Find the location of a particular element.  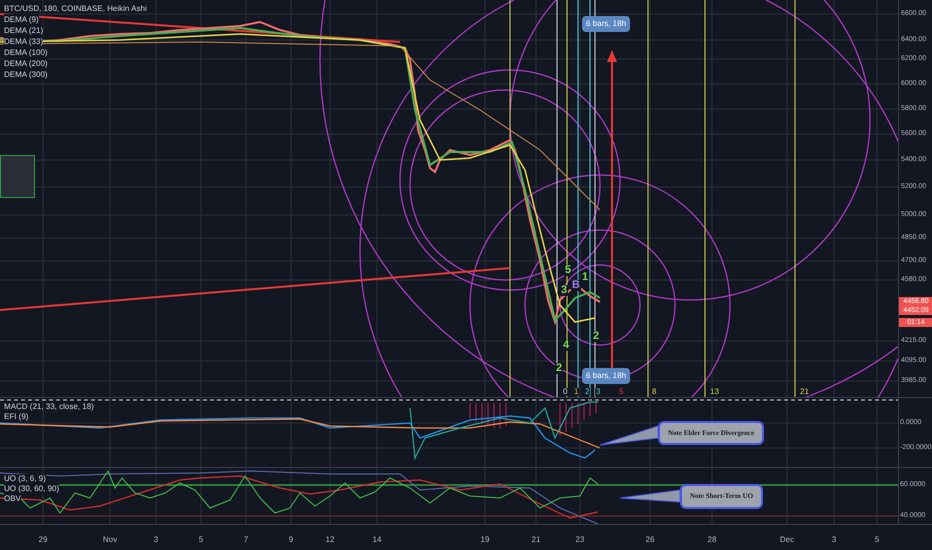

indicator-label: DEMA (200) is located at coordinates (26, 63).